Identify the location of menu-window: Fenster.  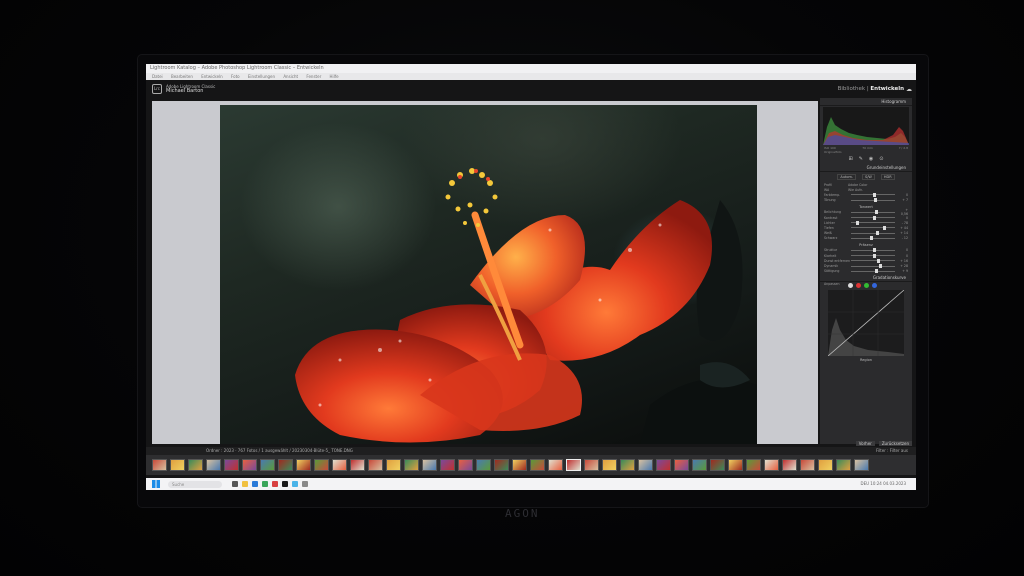
(313, 76).